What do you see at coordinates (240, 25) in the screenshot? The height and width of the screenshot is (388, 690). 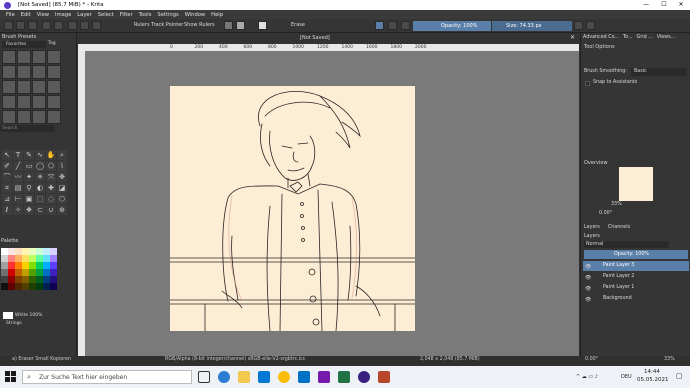 I see `pattern-swatch-icon` at bounding box center [240, 25].